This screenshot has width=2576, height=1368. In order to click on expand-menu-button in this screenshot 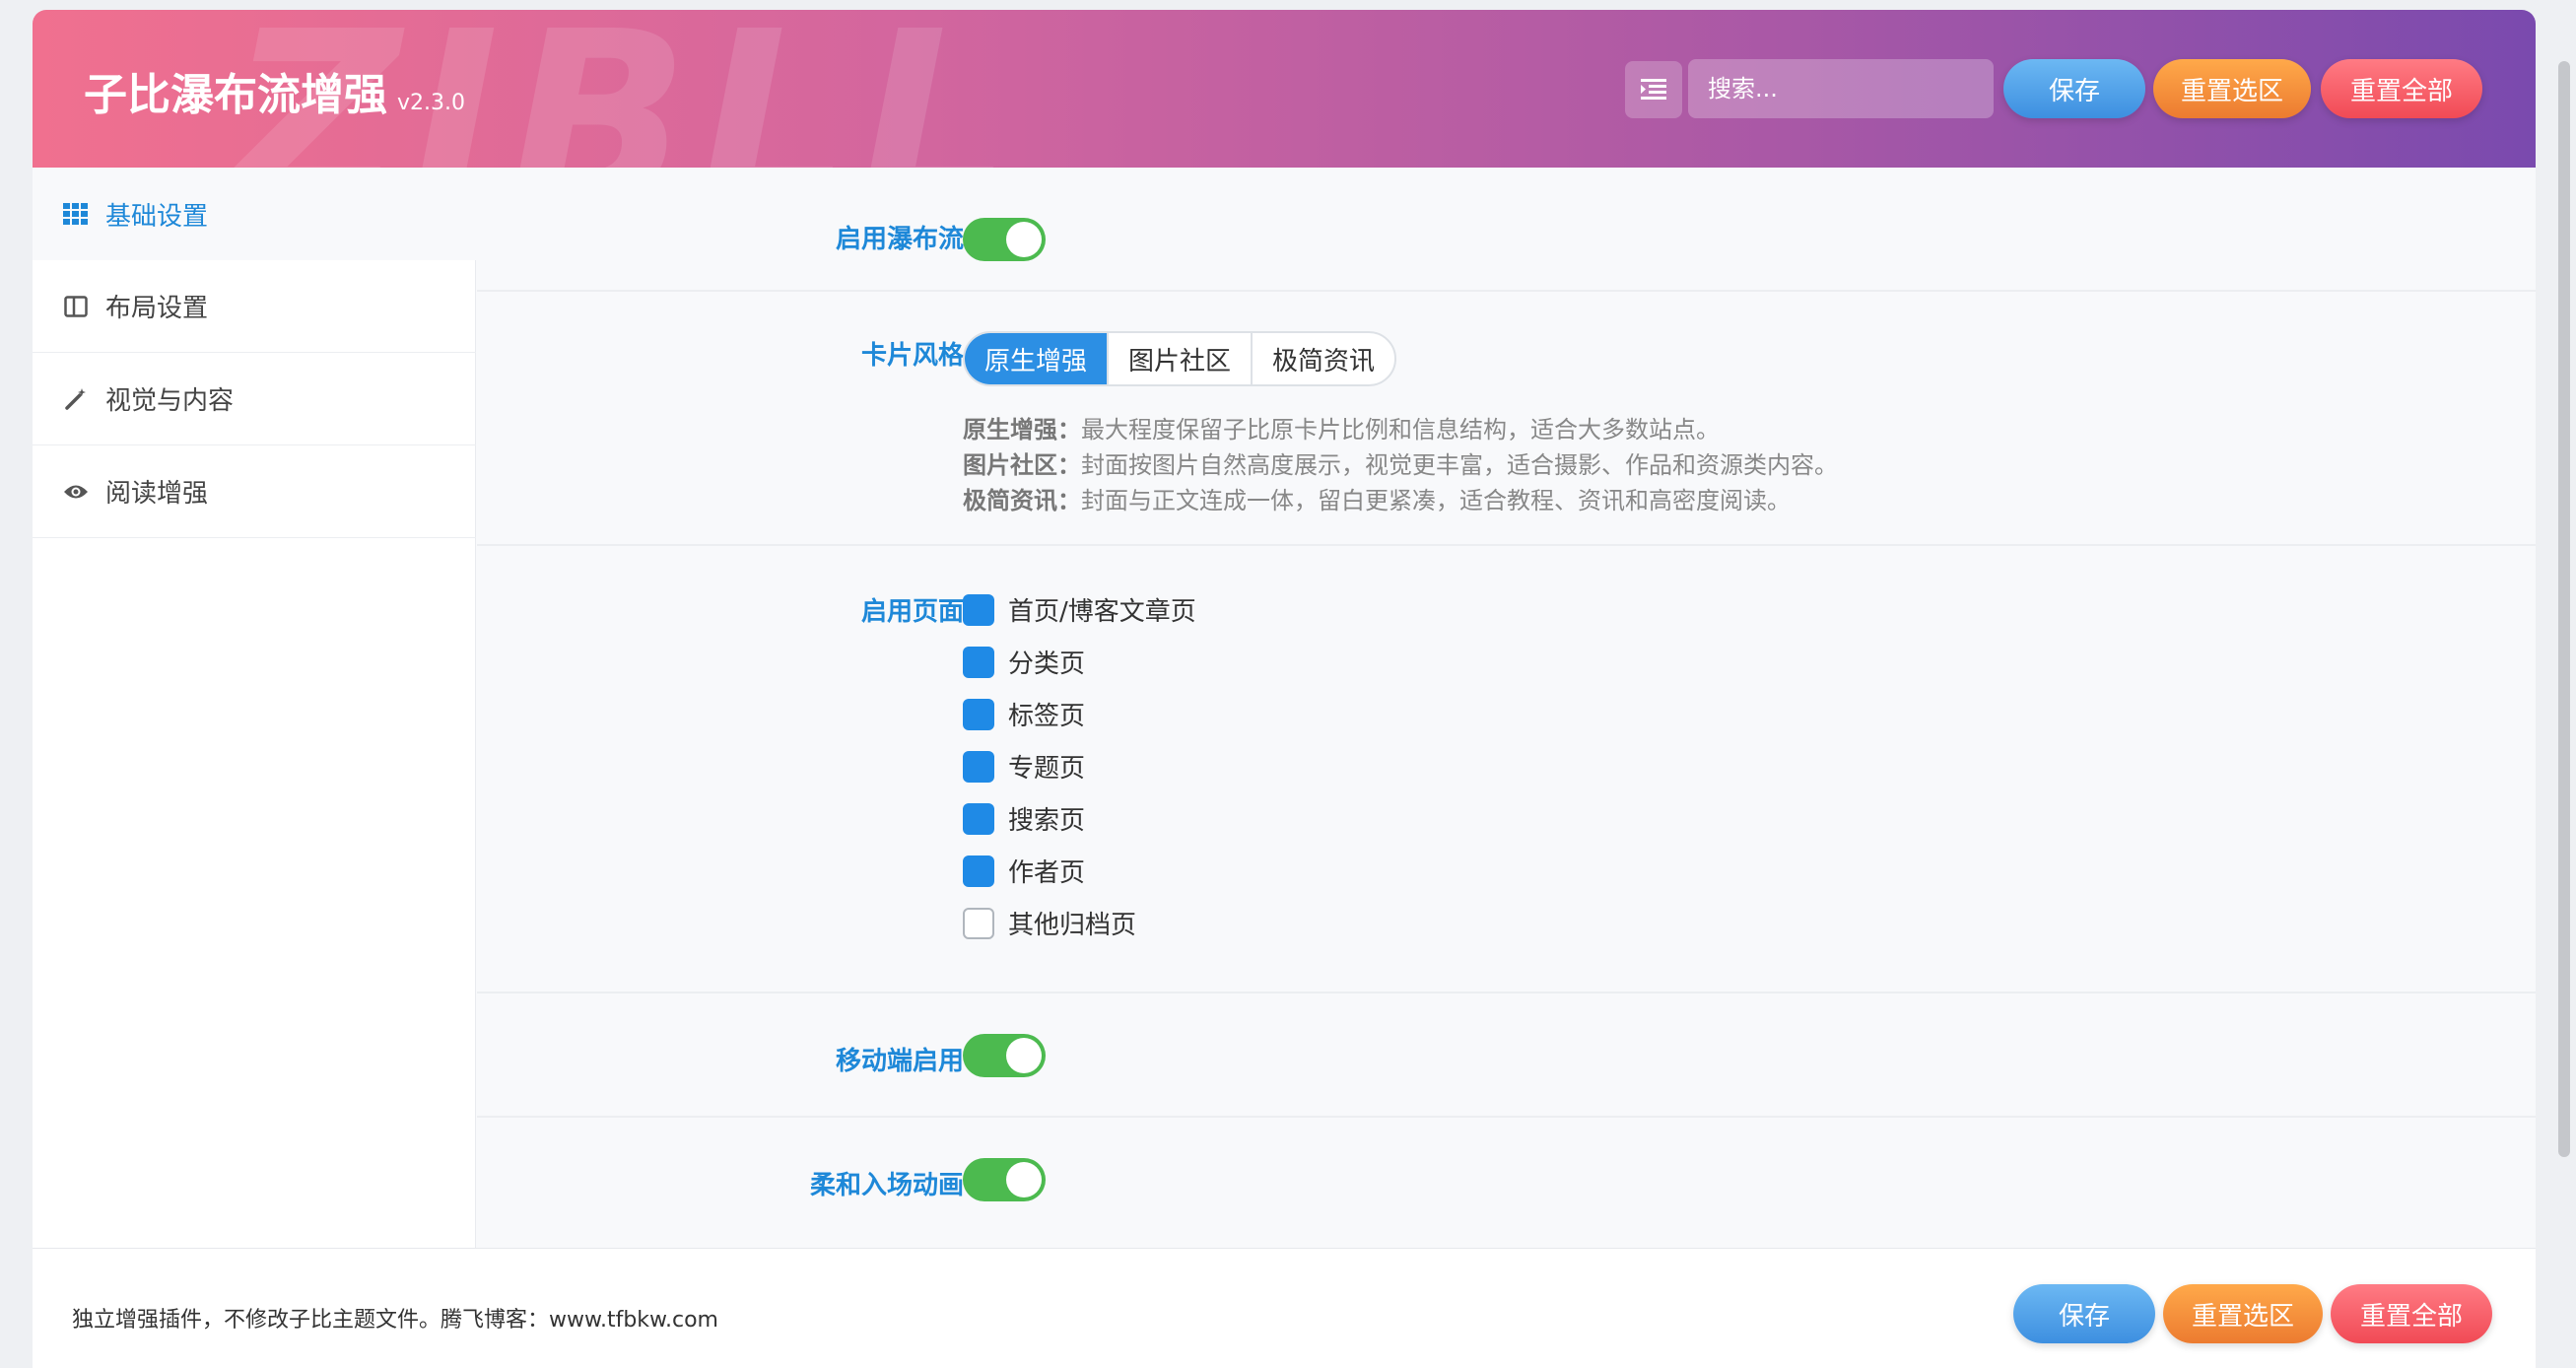, I will do `click(1653, 89)`.